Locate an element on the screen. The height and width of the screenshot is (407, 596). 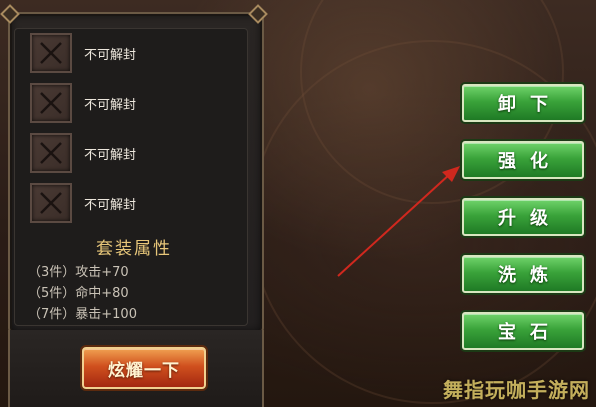
pointer-arrow-icon is located at coordinates (398, 221).